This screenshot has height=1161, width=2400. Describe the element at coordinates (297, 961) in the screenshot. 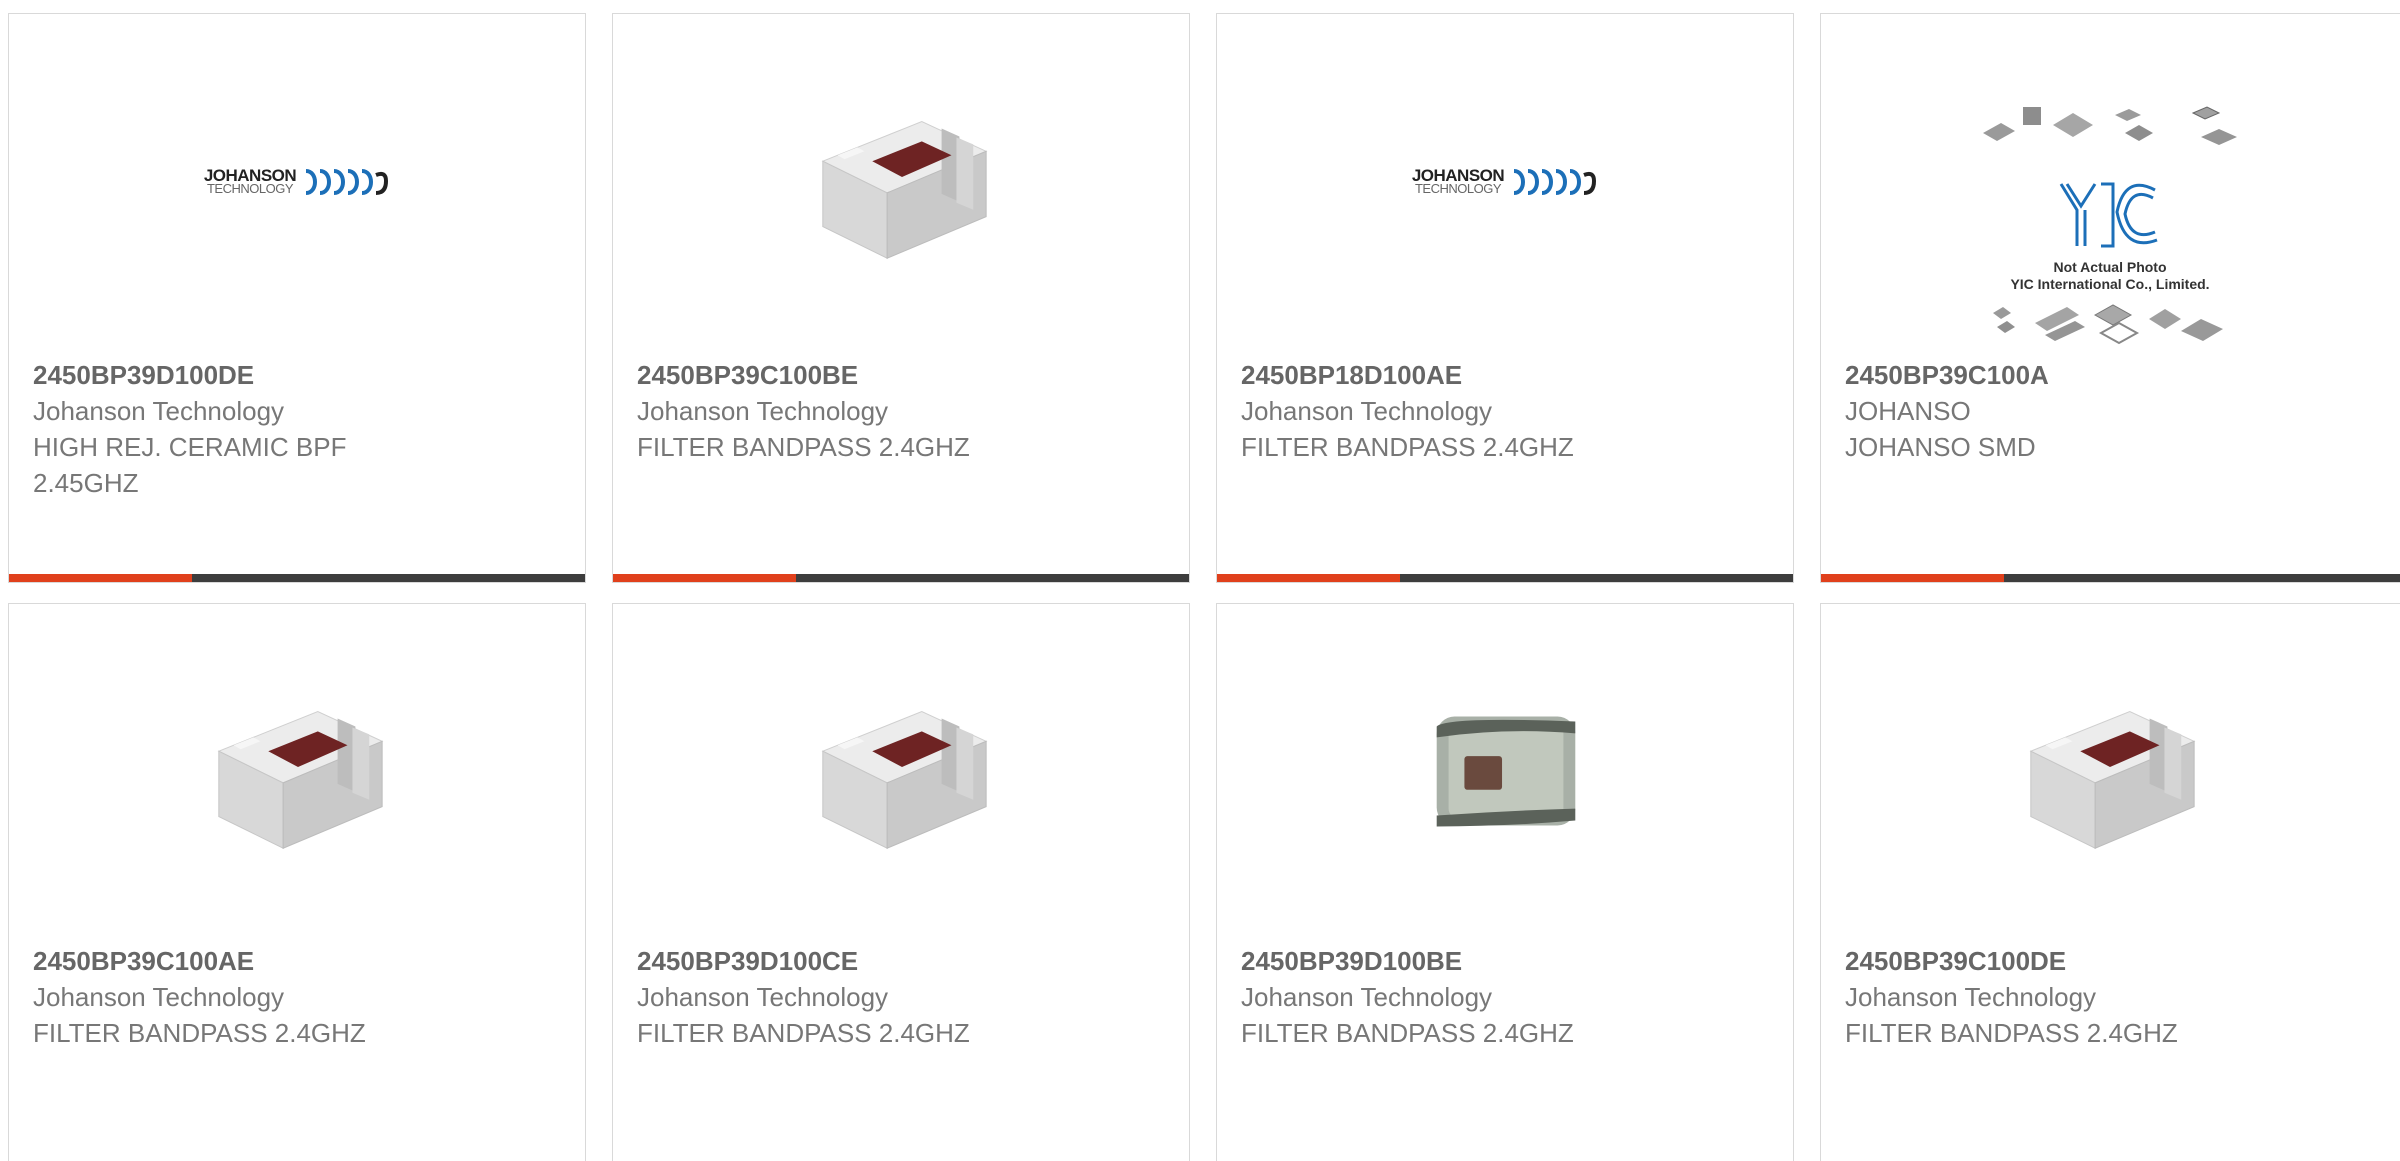

I see `part-number: 2450BP39C100AE` at that location.